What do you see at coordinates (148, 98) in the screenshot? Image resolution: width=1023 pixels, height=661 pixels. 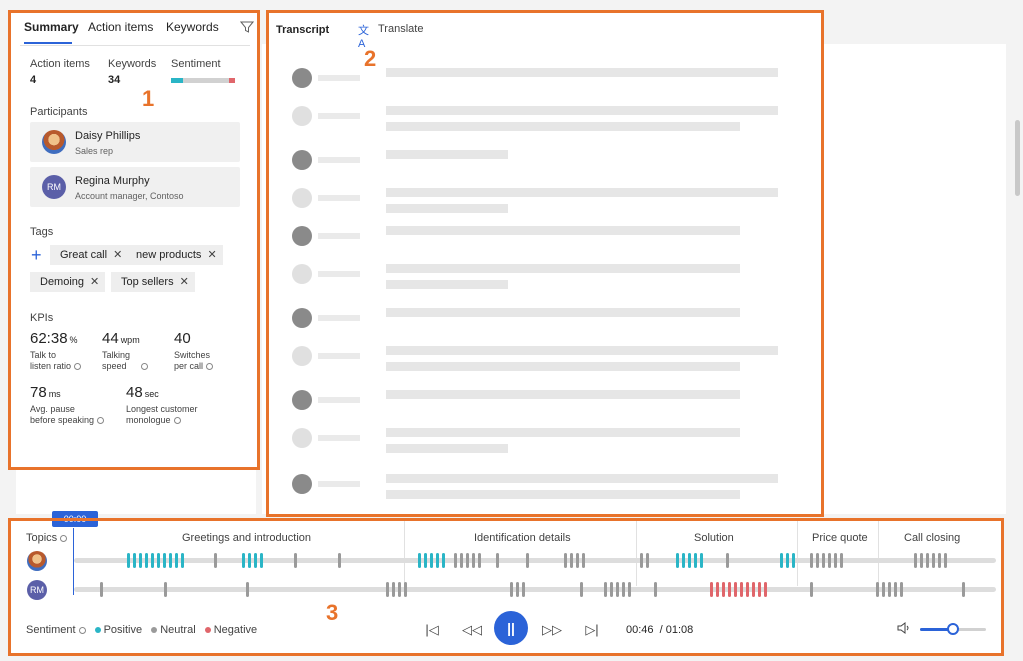 I see `callout-number-1: 1` at bounding box center [148, 98].